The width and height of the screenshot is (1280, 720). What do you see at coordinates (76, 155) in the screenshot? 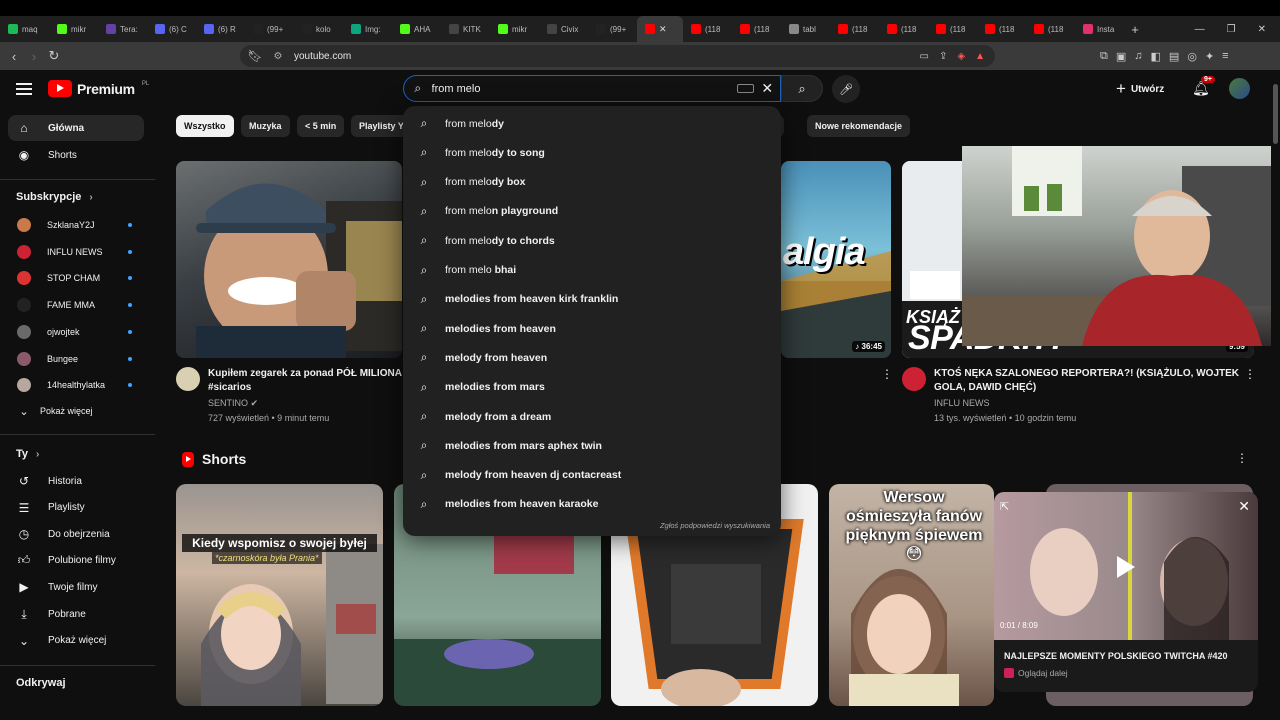
I see `sidebar-item-shorts: ◉ Shorts` at bounding box center [76, 155].